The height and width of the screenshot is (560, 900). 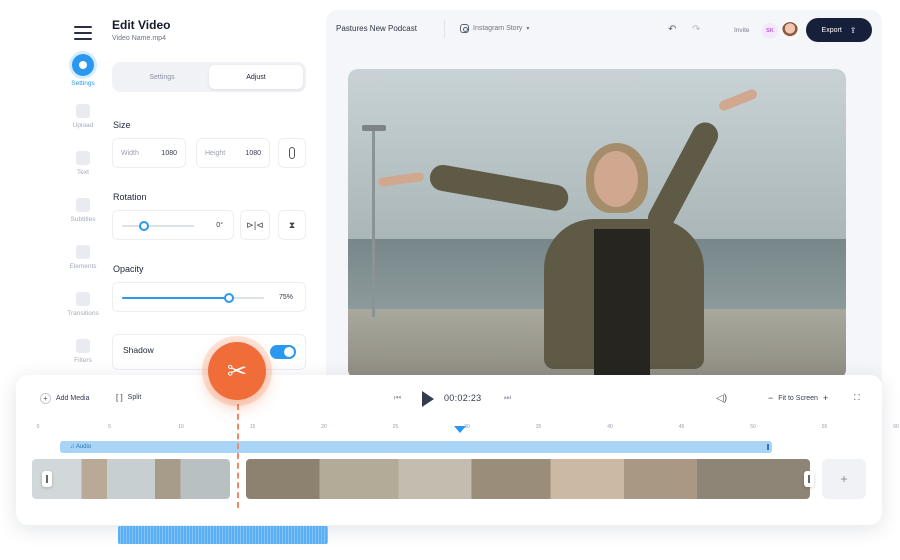 What do you see at coordinates (721, 398) in the screenshot?
I see `volume-icon: ◁)` at bounding box center [721, 398].